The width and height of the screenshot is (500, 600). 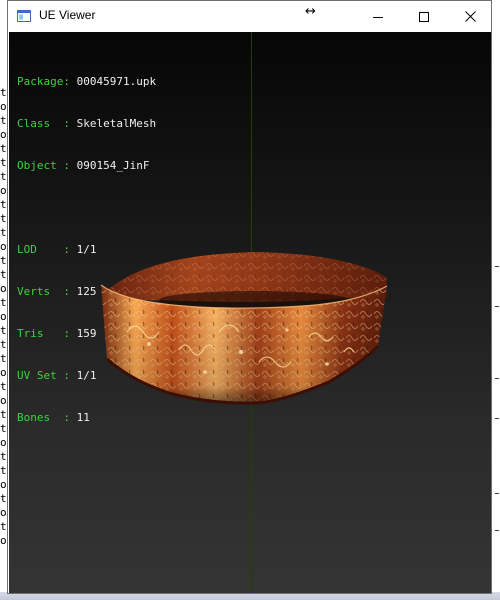 I want to click on minimize-icon, so click(x=378, y=17).